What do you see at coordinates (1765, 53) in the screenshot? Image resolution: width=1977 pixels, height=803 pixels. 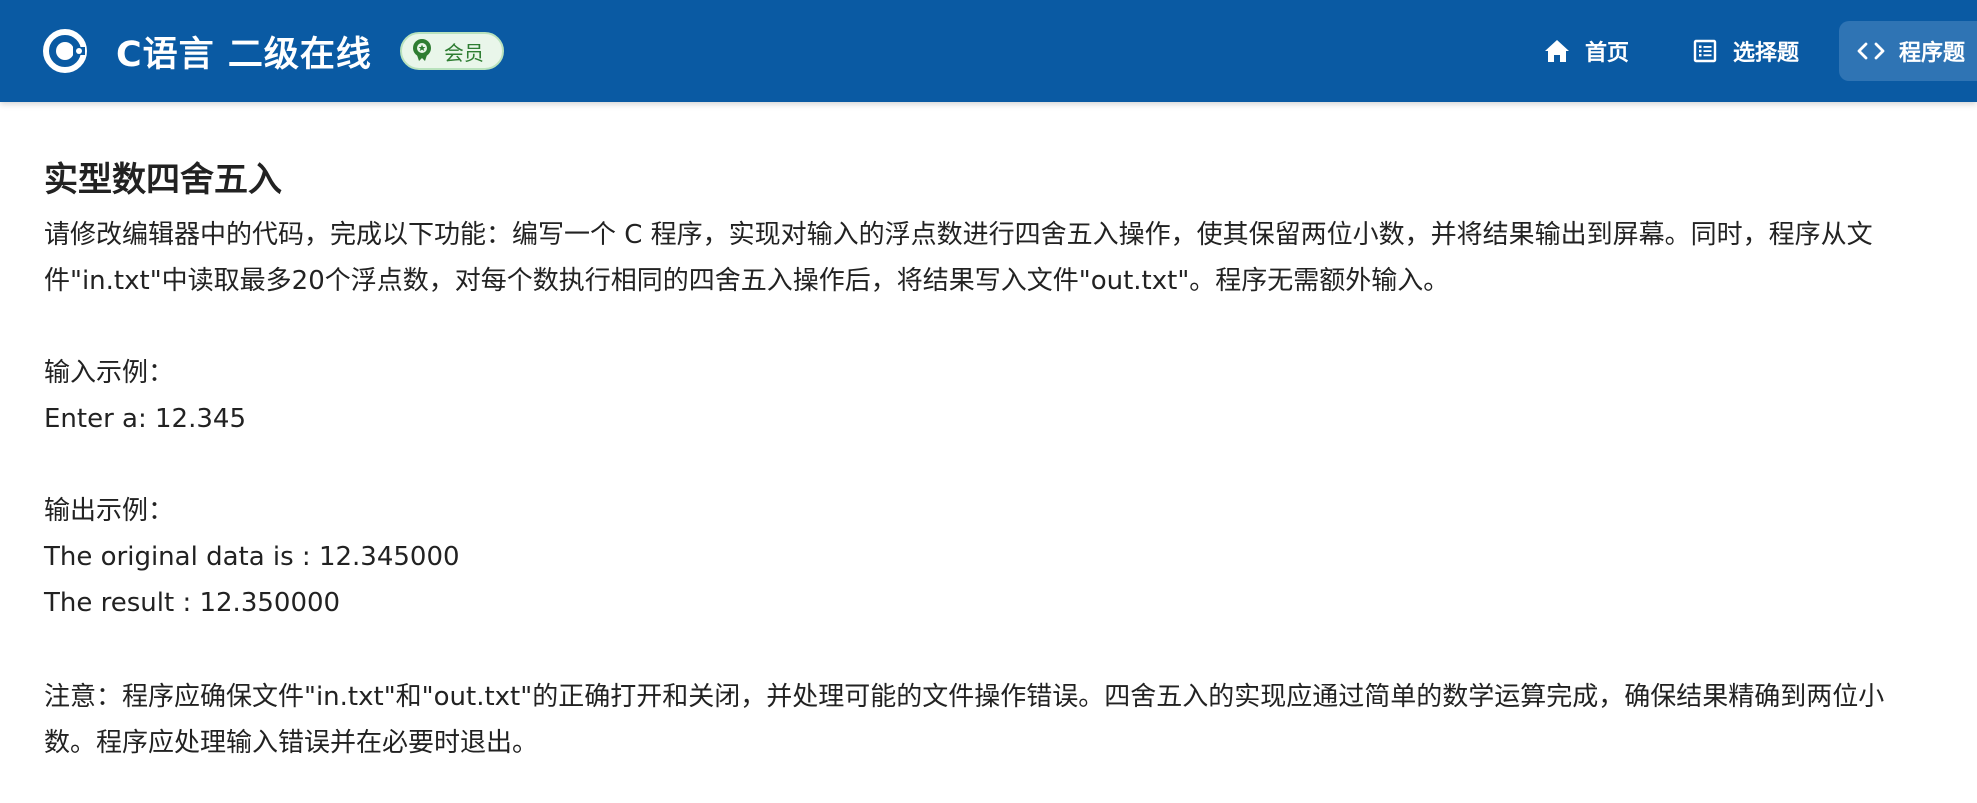 I see `nav-item-choice-label: 选择题` at bounding box center [1765, 53].